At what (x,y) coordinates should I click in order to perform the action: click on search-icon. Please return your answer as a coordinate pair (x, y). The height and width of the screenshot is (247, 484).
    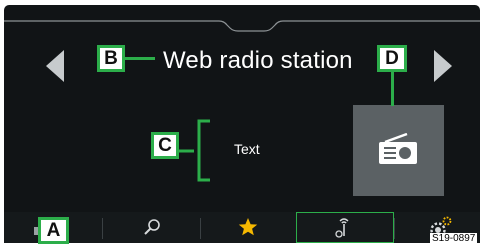
    Looking at the image, I should click on (152, 227).